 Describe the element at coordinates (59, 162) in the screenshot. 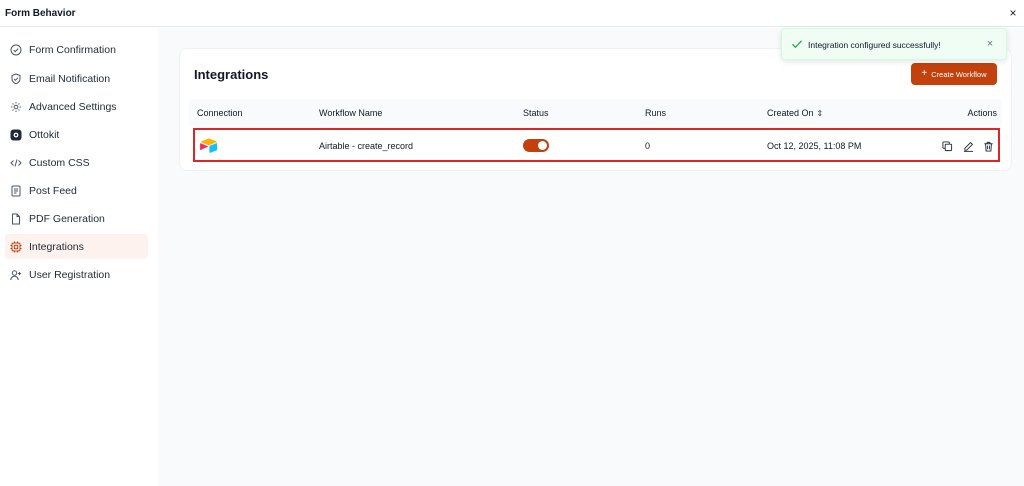

I see `sidebar-item-label: Custom CSS` at that location.